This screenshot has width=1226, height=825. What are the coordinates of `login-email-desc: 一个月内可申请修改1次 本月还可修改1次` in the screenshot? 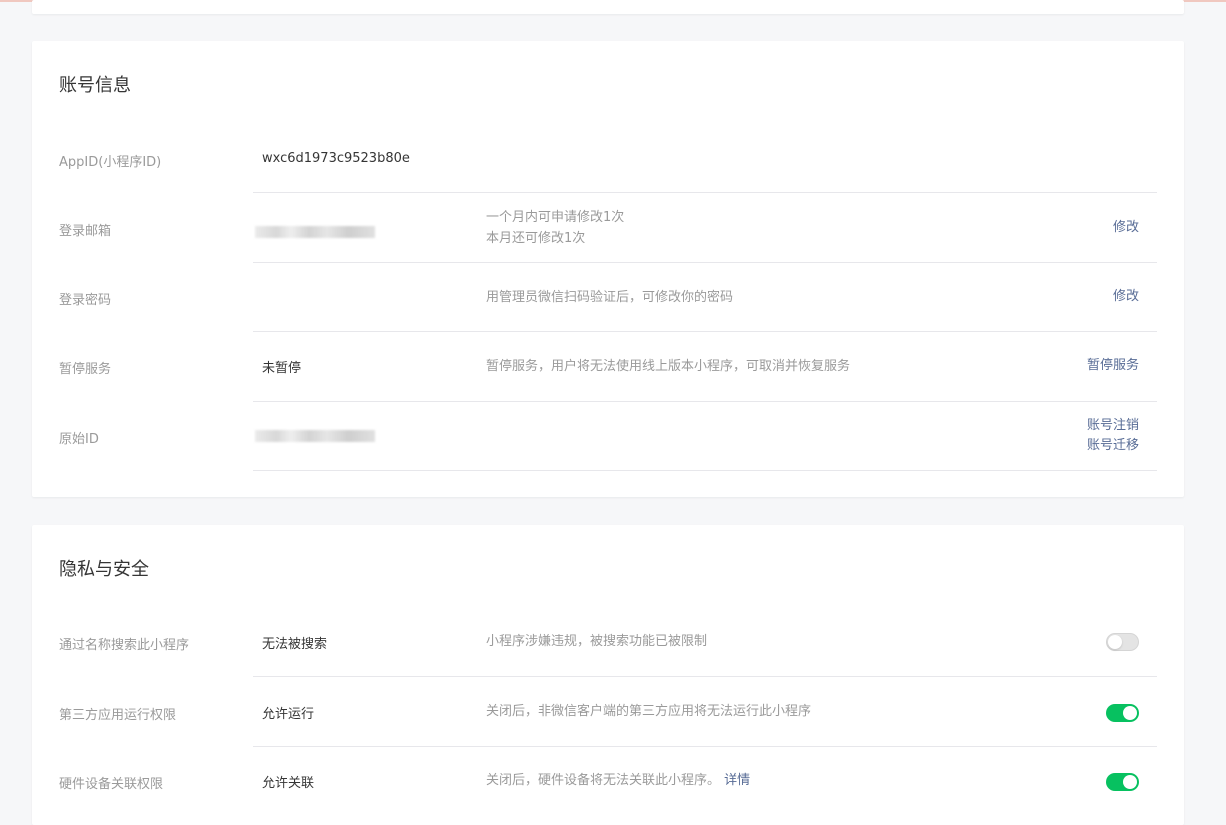 It's located at (555, 228).